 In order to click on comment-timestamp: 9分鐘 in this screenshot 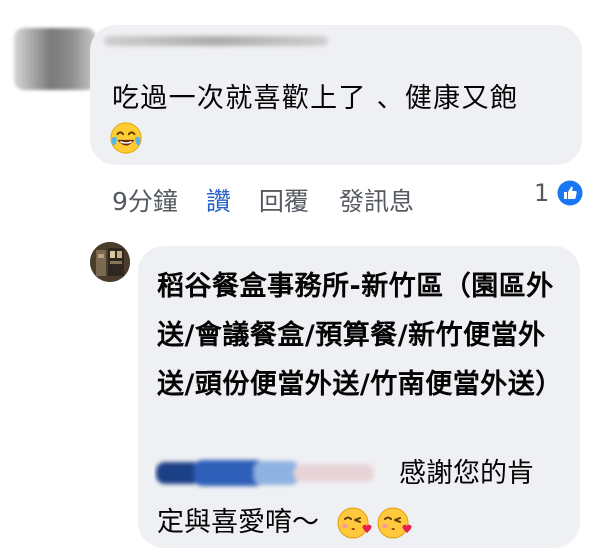, I will do `click(145, 200)`.